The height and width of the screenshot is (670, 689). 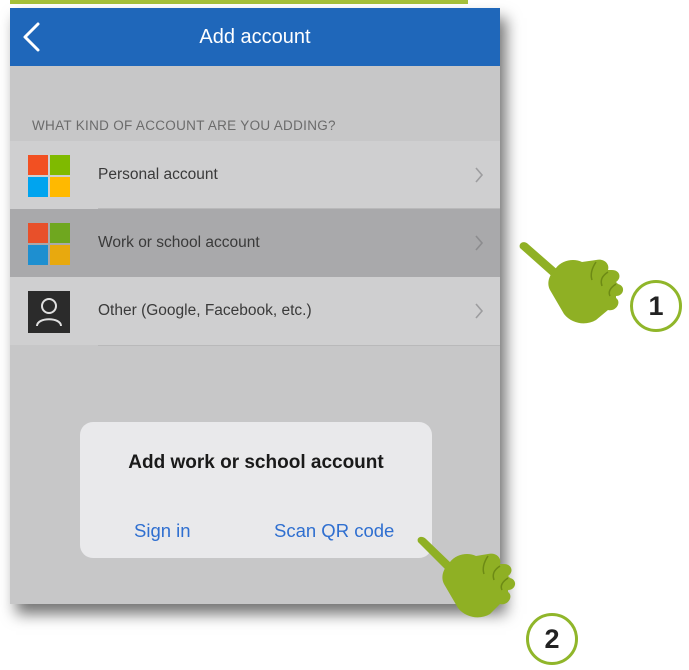 What do you see at coordinates (49, 312) in the screenshot?
I see `user-icon` at bounding box center [49, 312].